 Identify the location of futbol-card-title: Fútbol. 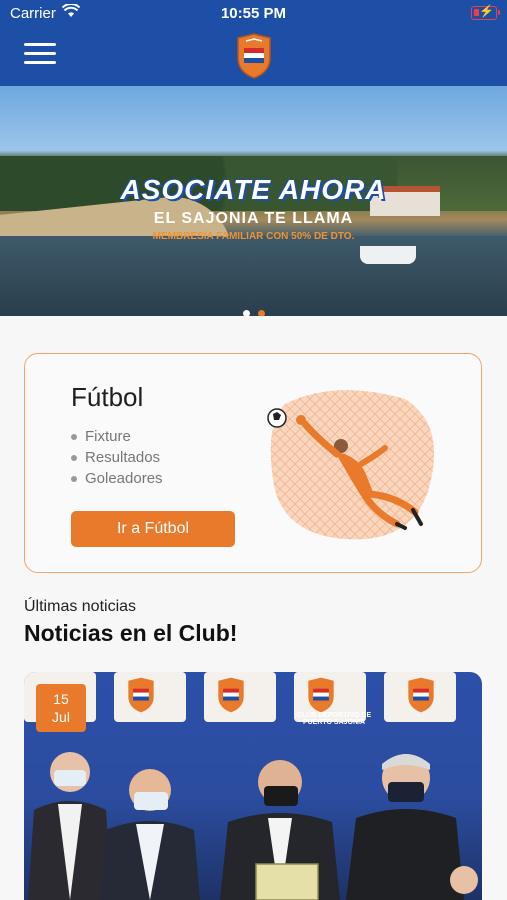
(107, 397).